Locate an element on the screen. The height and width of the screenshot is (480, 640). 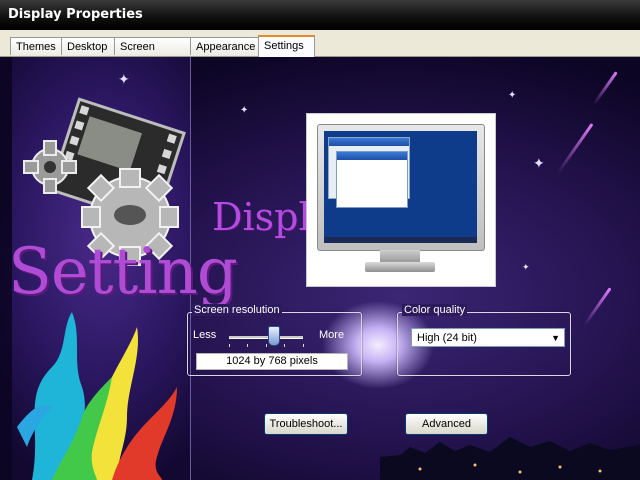
tab-screen-saver: Screen Saver is located at coordinates (152, 54).